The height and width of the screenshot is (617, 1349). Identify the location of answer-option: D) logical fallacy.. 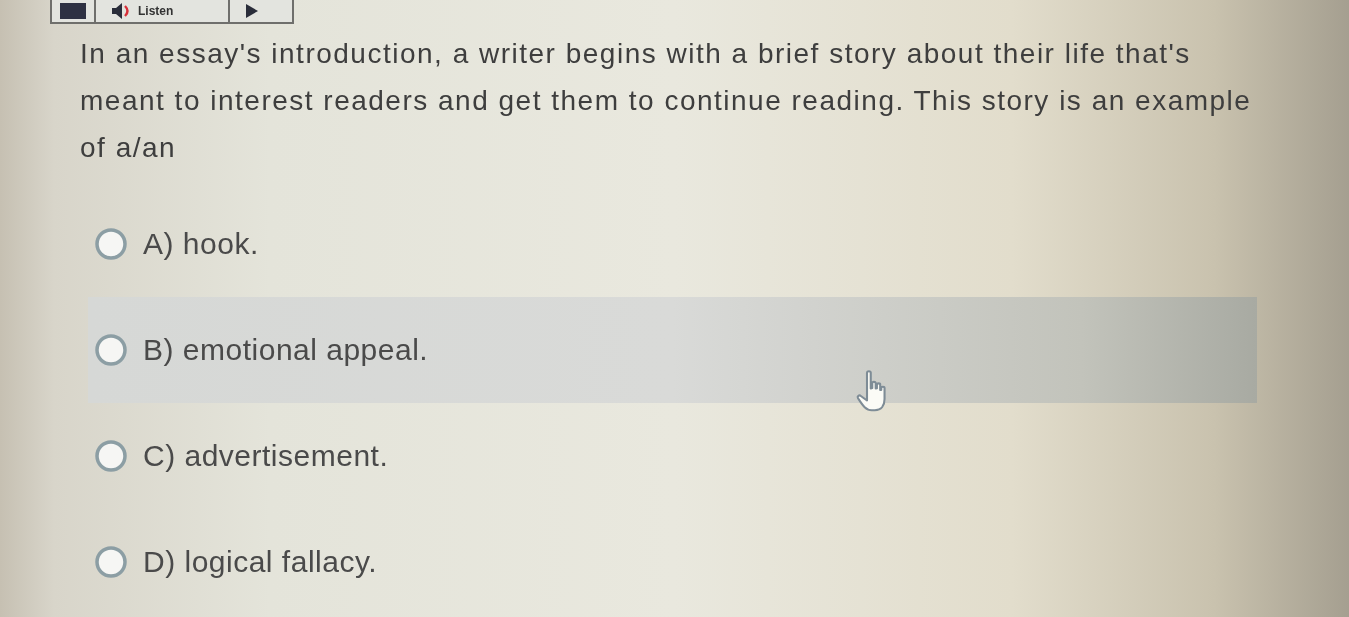
(672, 562).